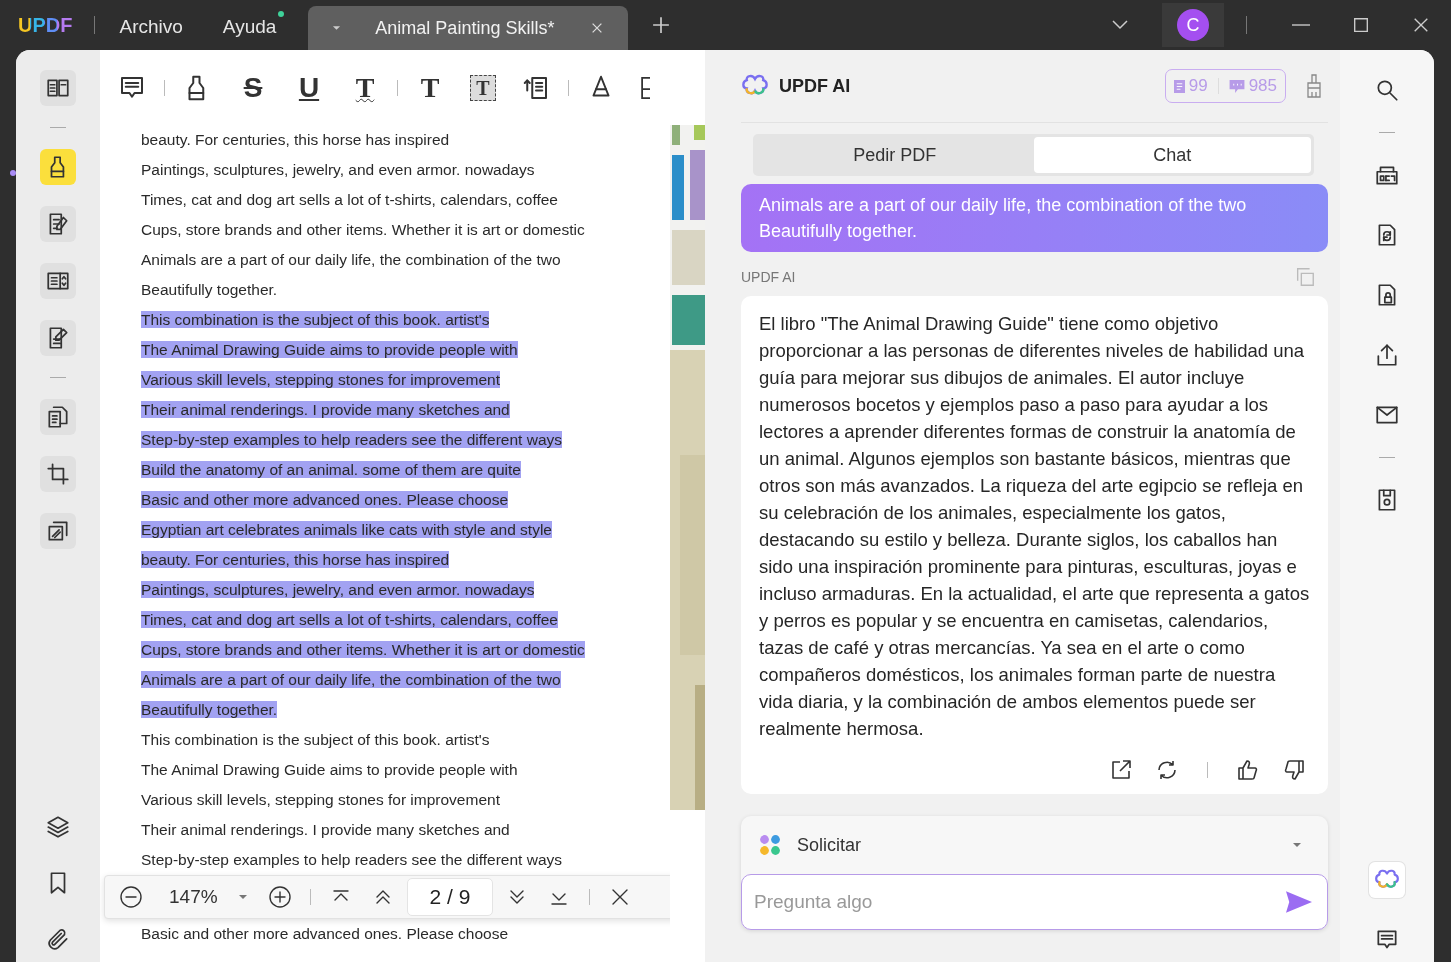 This screenshot has width=1451, height=962. I want to click on compress-tool-button, so click(58, 531).